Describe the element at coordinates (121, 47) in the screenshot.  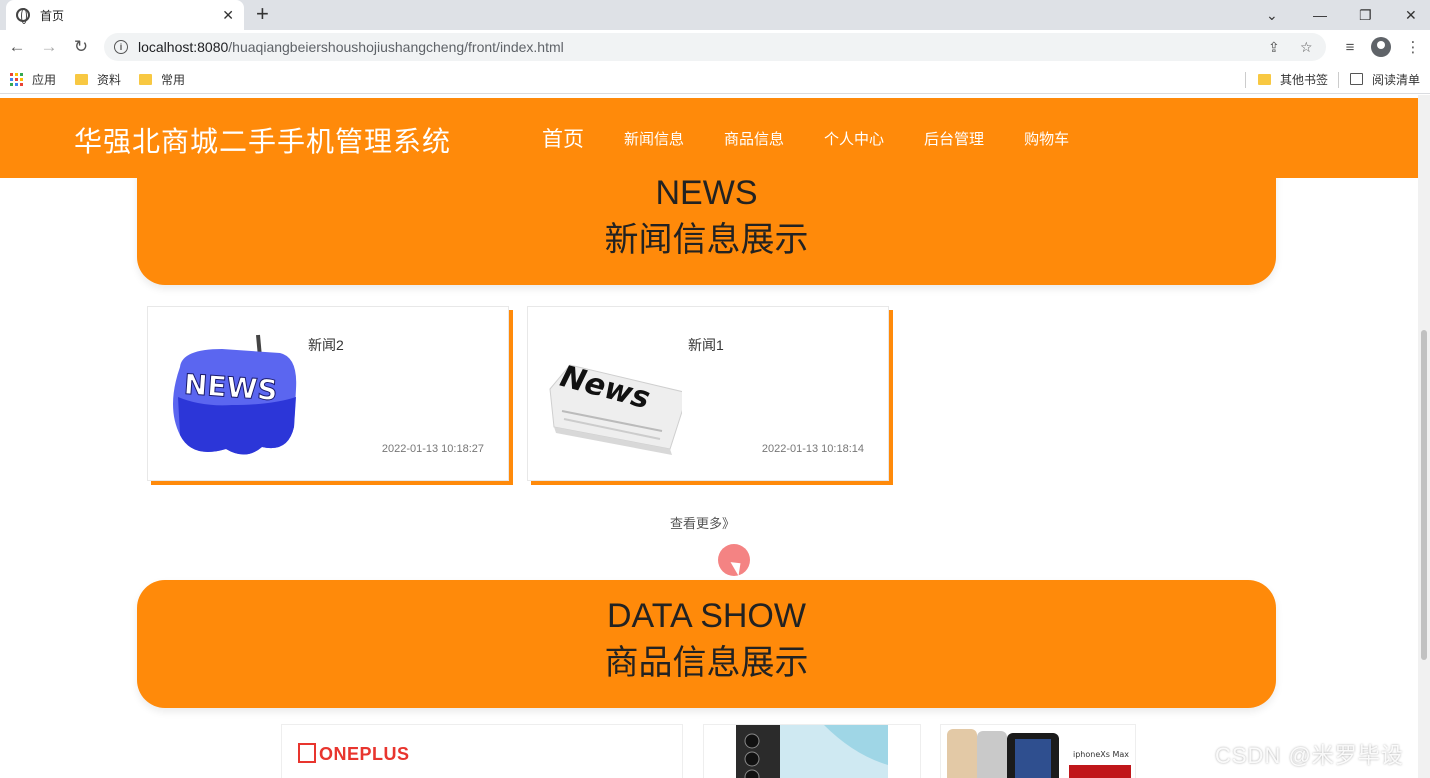
I see `site-info-icon: i` at that location.